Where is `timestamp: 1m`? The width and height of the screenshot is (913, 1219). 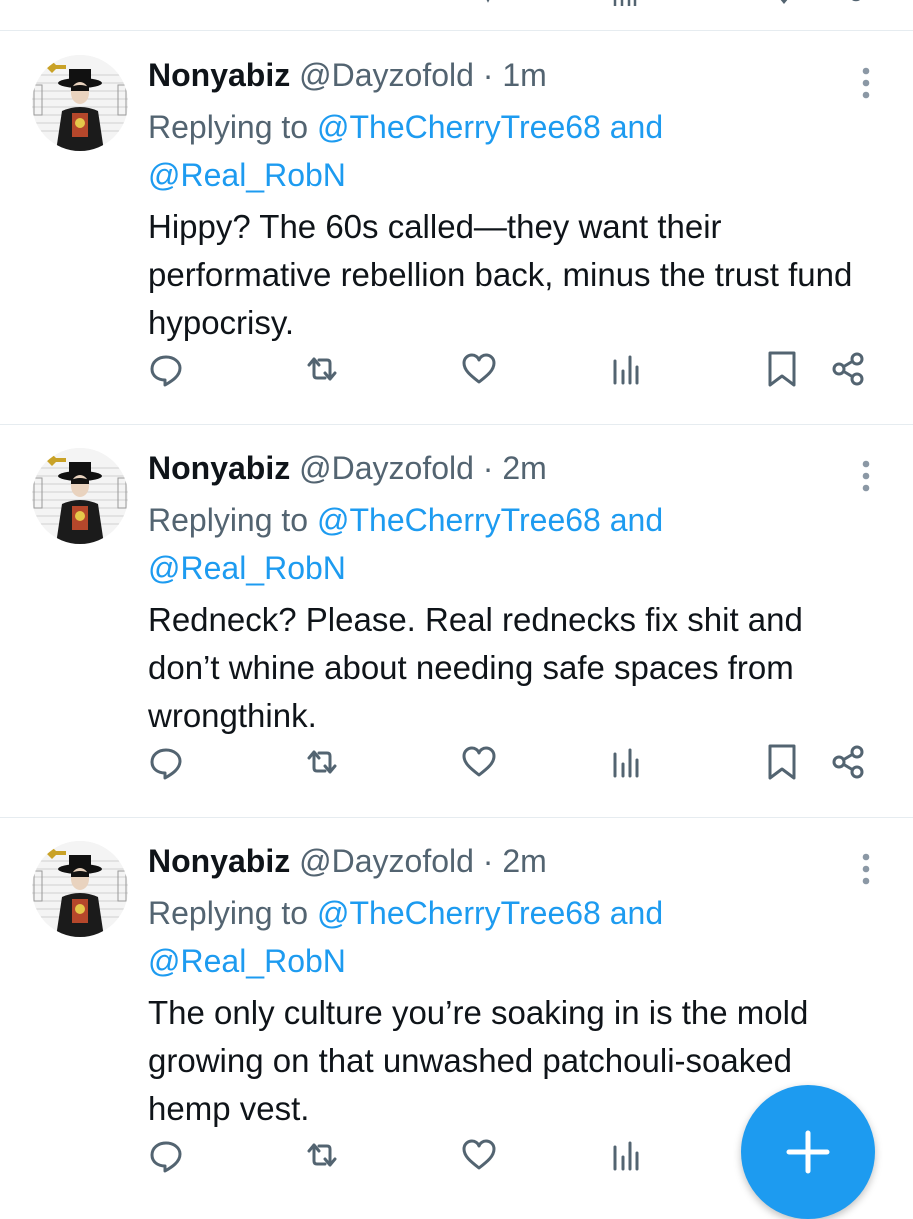
timestamp: 1m is located at coordinates (524, 75).